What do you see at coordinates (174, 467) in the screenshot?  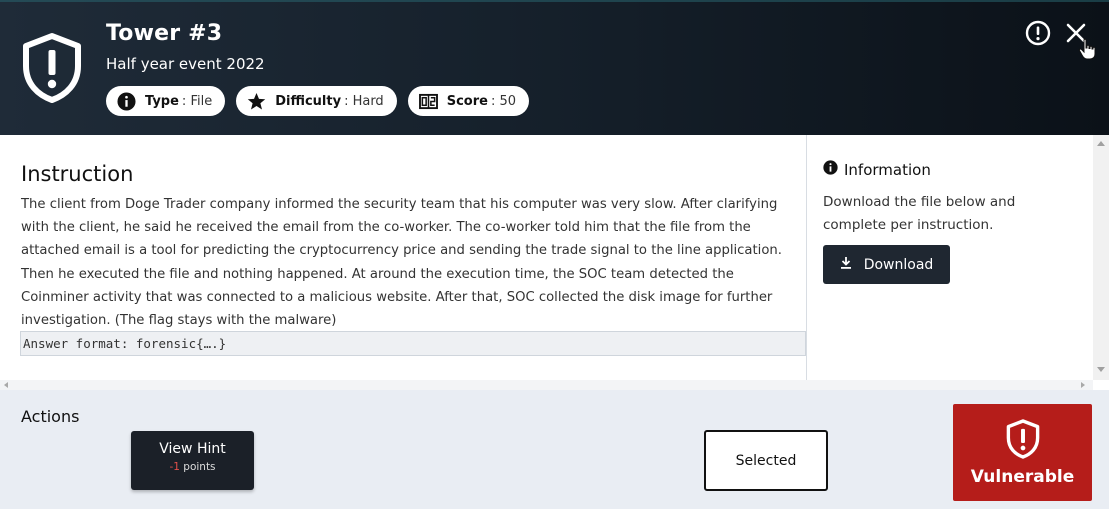 I see `hint-cost-value: -1` at bounding box center [174, 467].